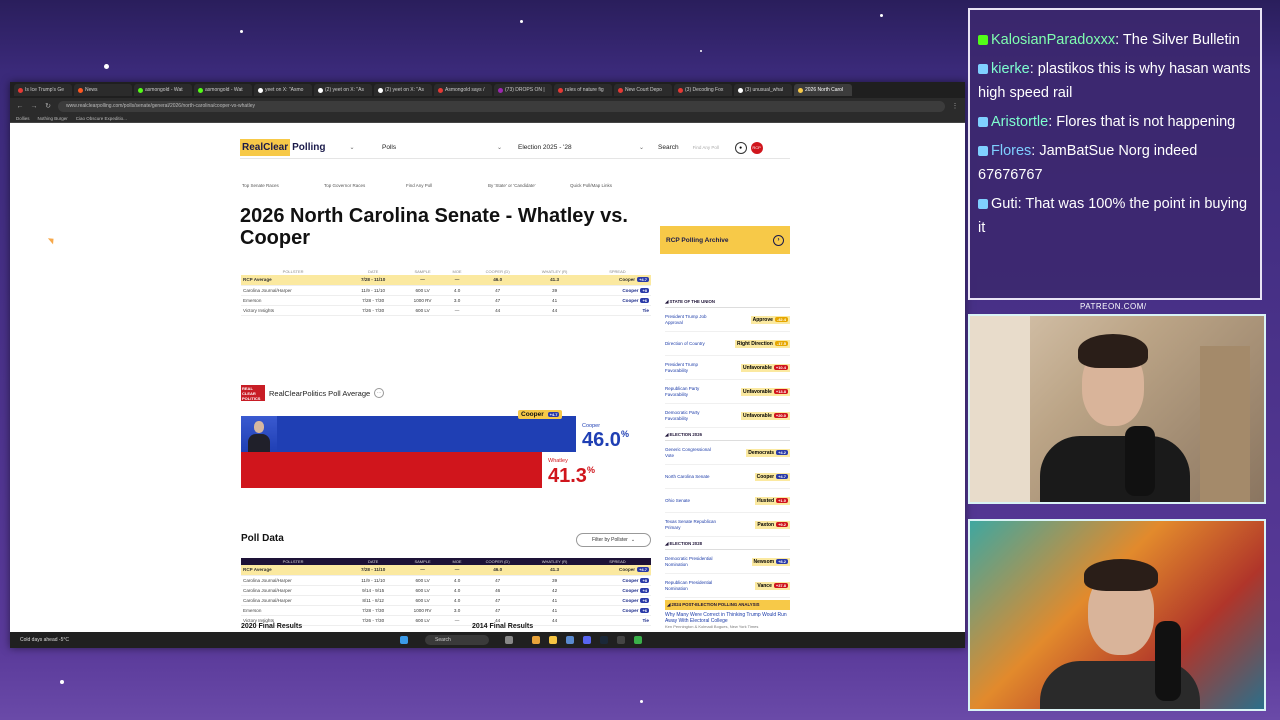 The width and height of the screenshot is (1280, 720). What do you see at coordinates (283, 185) in the screenshot?
I see `subnav-item: Top Senate Races` at bounding box center [283, 185].